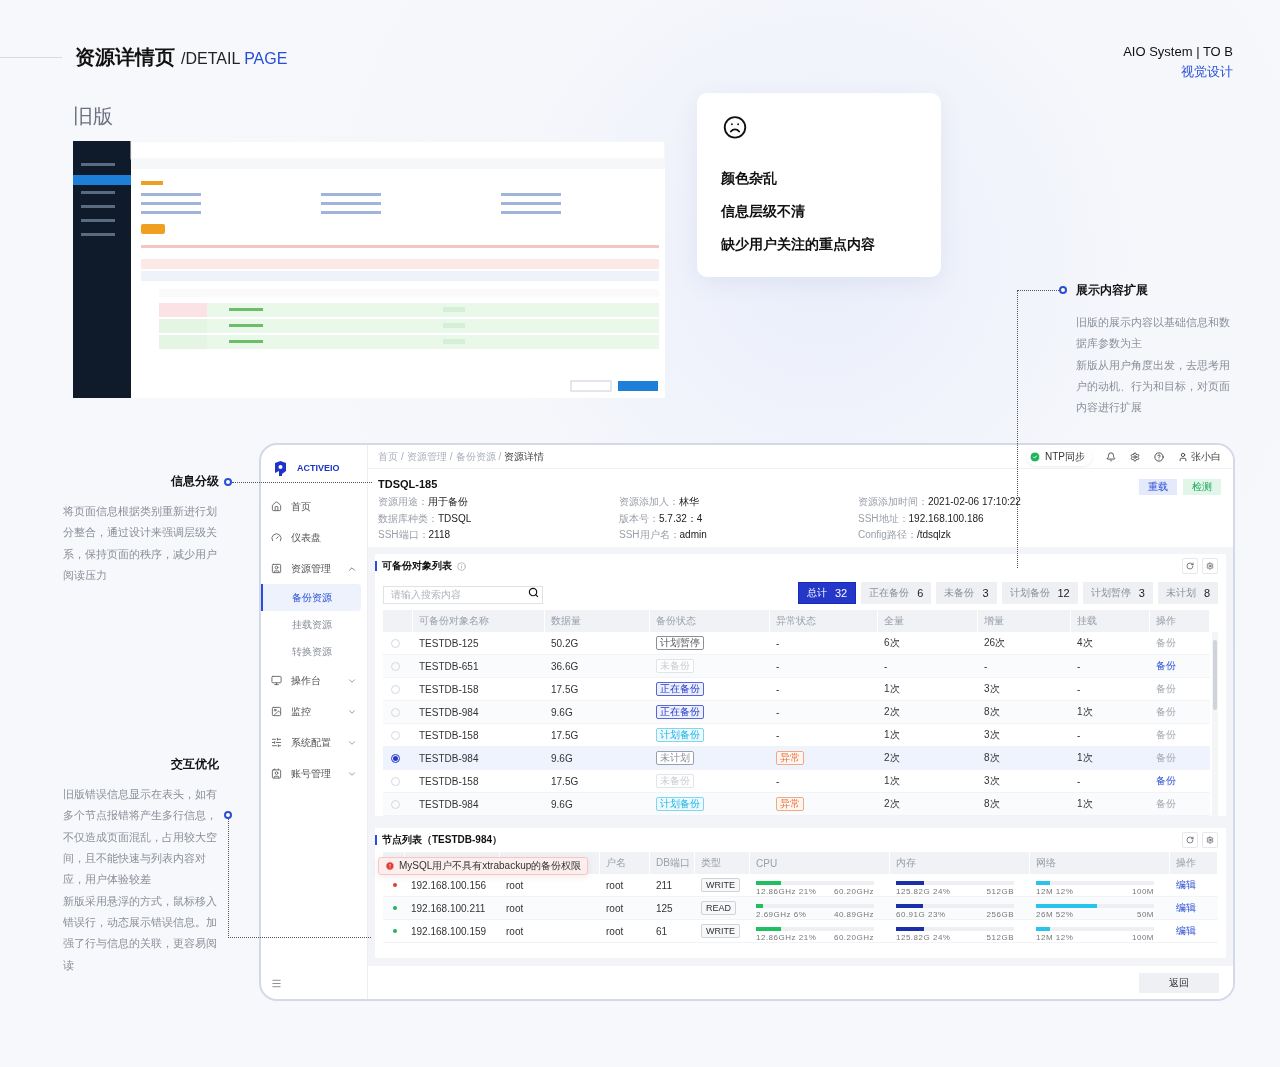 The image size is (1280, 1067). I want to click on nav-item: 操作台, so click(314, 680).